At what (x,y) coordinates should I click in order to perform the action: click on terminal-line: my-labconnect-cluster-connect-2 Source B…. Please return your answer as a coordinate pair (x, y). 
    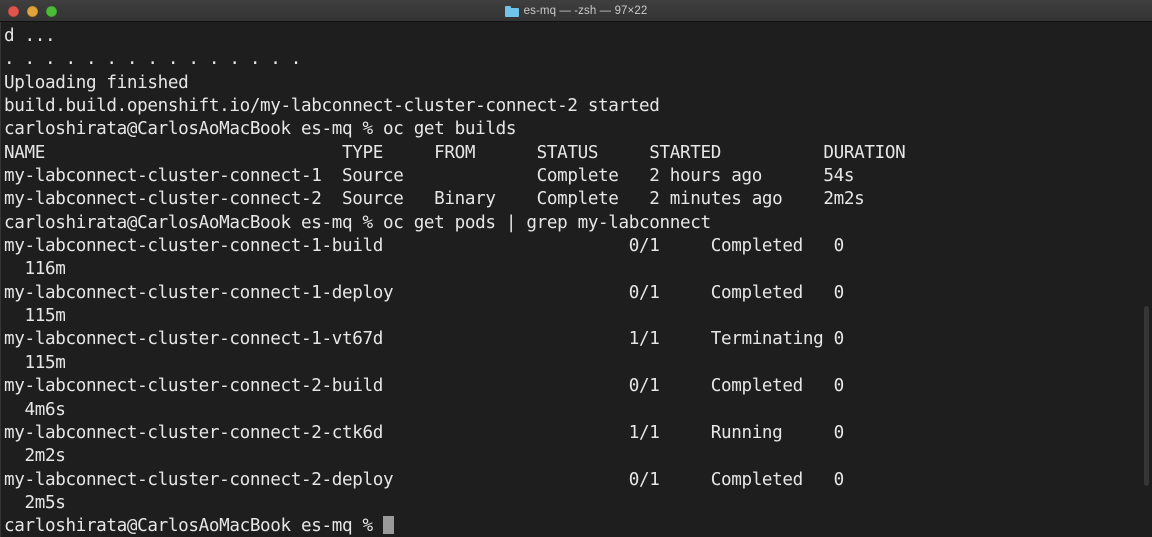
    Looking at the image, I should click on (434, 199).